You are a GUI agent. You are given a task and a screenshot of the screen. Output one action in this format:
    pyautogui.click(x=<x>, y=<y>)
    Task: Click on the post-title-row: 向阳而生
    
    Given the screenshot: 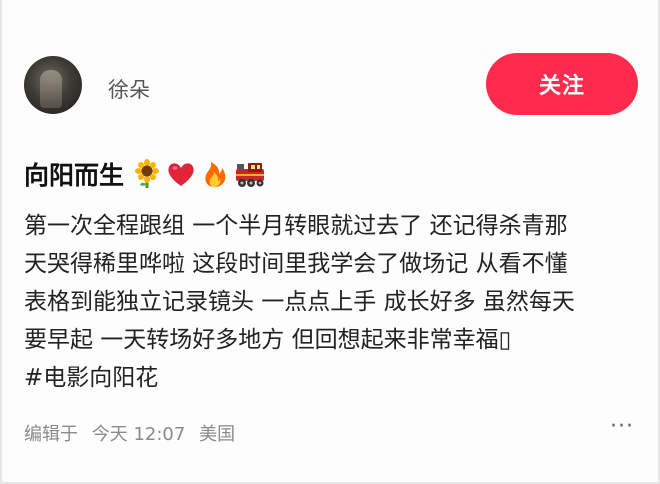 What is the action you would take?
    pyautogui.click(x=144, y=174)
    